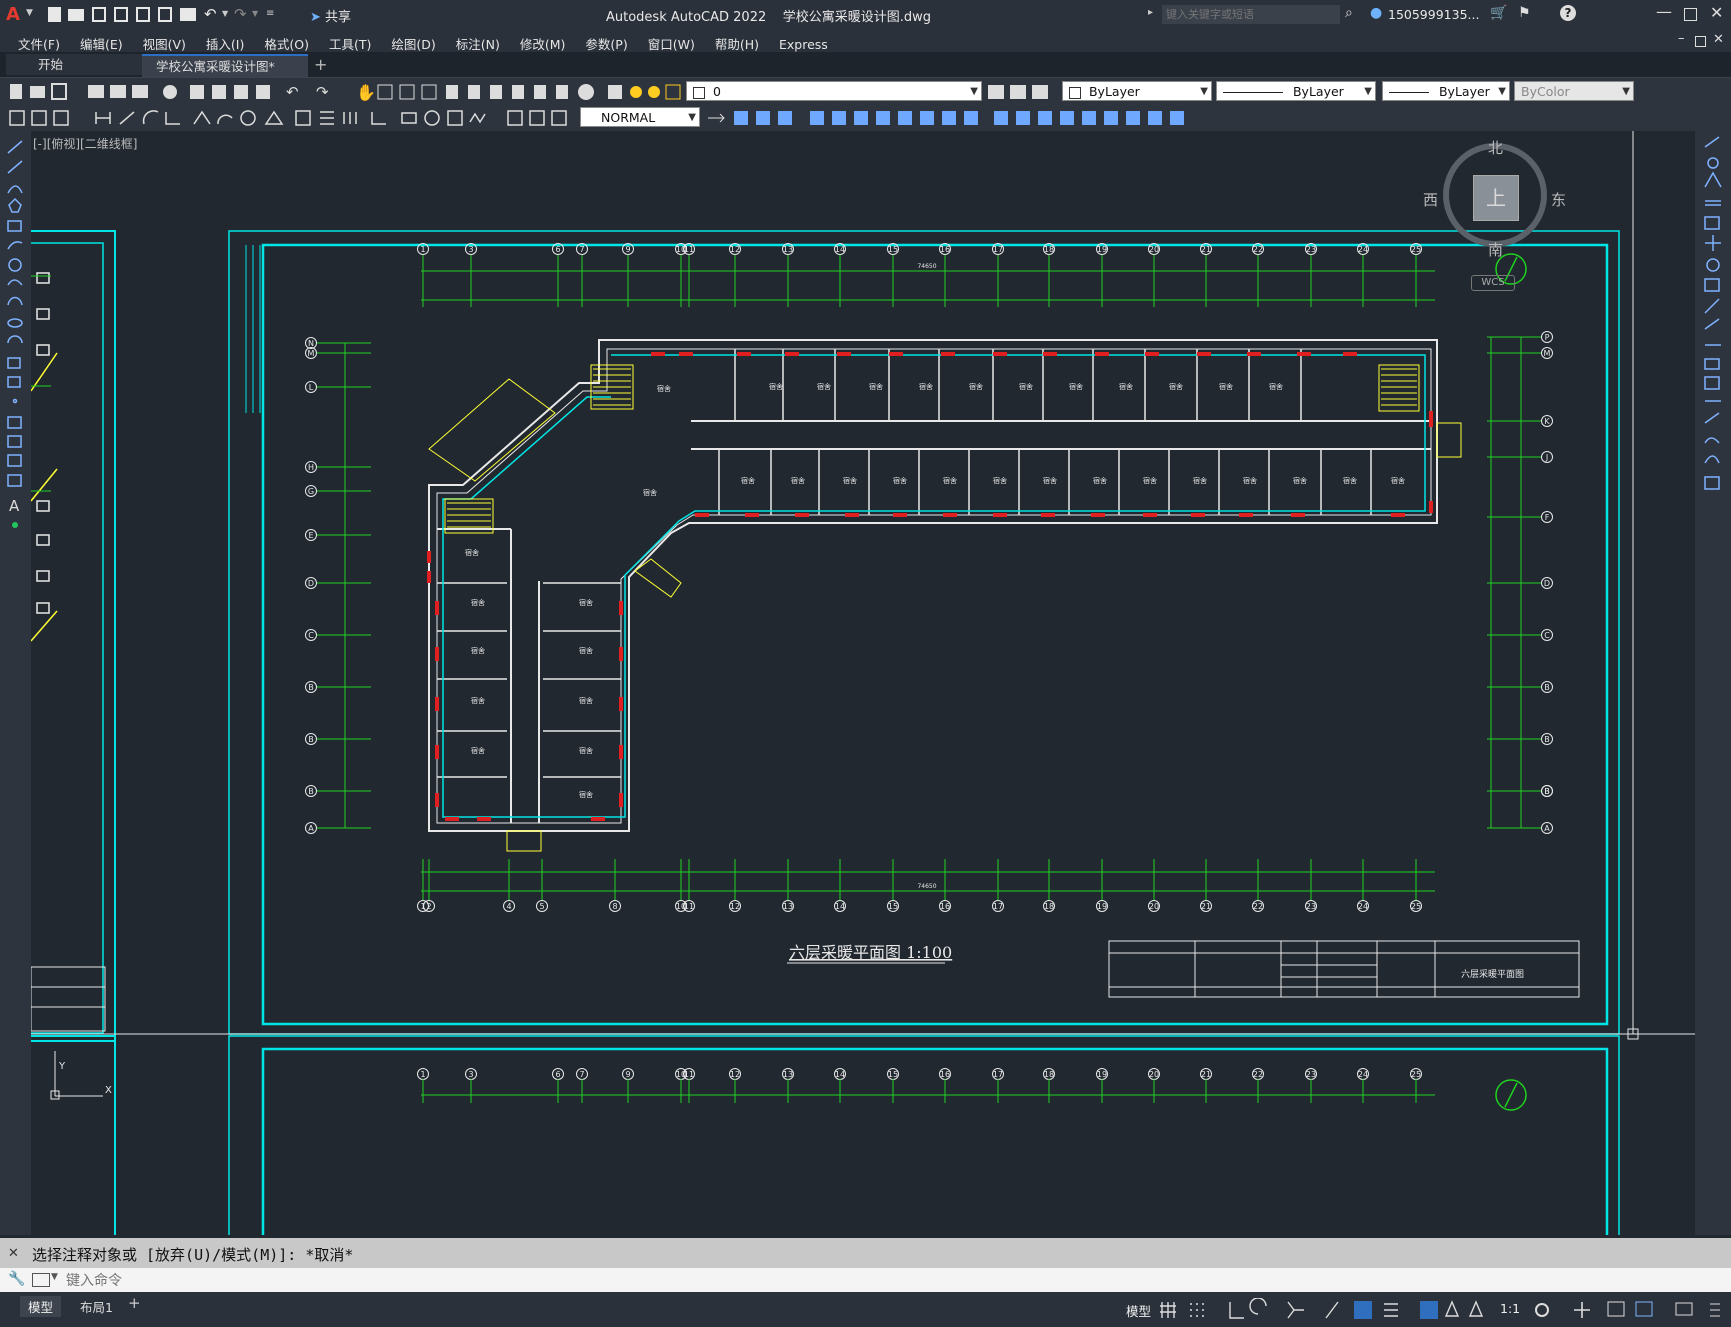 Image resolution: width=1731 pixels, height=1327 pixels. I want to click on viewcube-top-face: 上, so click(1496, 198).